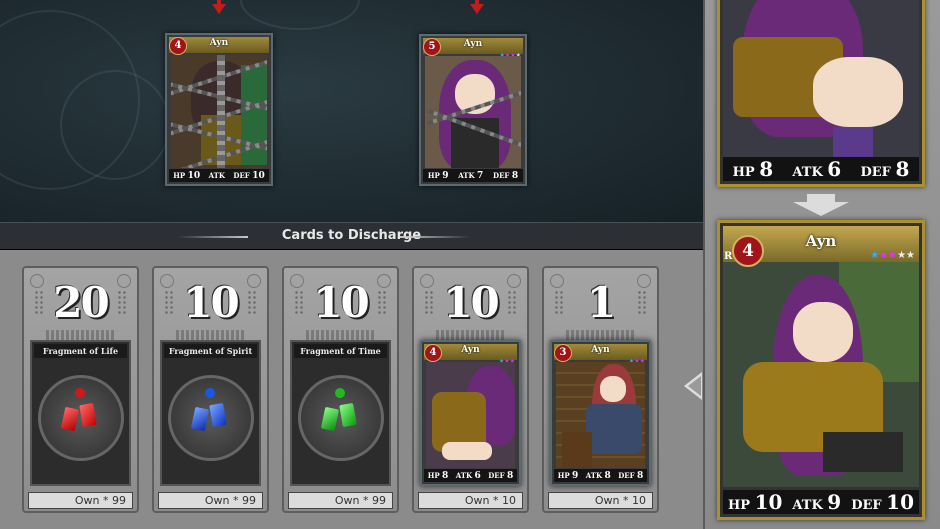 This screenshot has width=940, height=529. What do you see at coordinates (480, 175) in the screenshot?
I see `atk-value: 7` at bounding box center [480, 175].